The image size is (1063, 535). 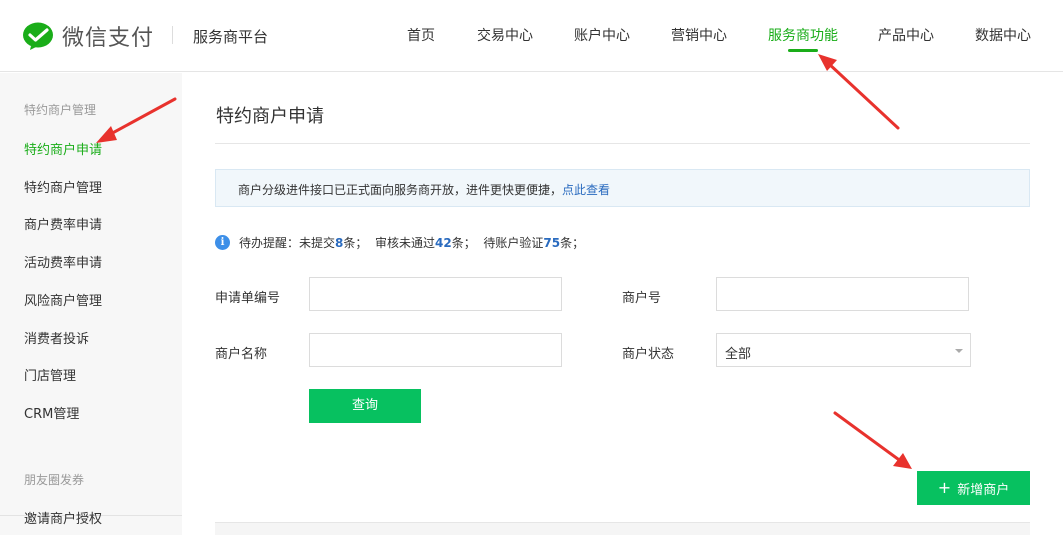 I want to click on notice-link: 点此查看, so click(x=586, y=190).